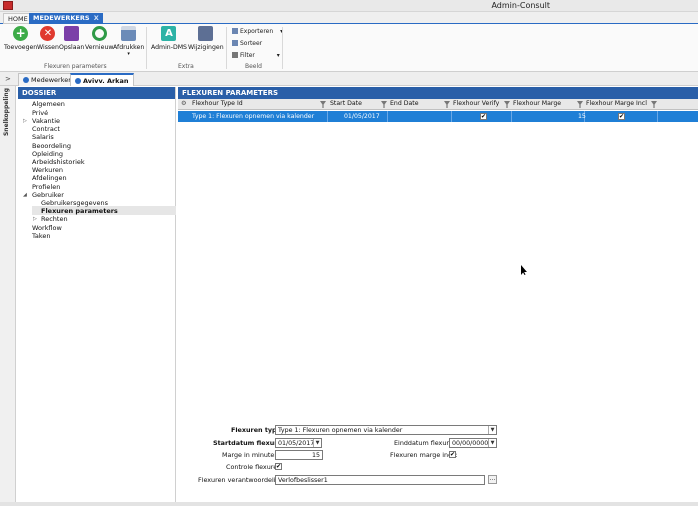 This screenshot has height=506, width=698. What do you see at coordinates (247, 55) in the screenshot?
I see `filter-label: Filter` at bounding box center [247, 55].